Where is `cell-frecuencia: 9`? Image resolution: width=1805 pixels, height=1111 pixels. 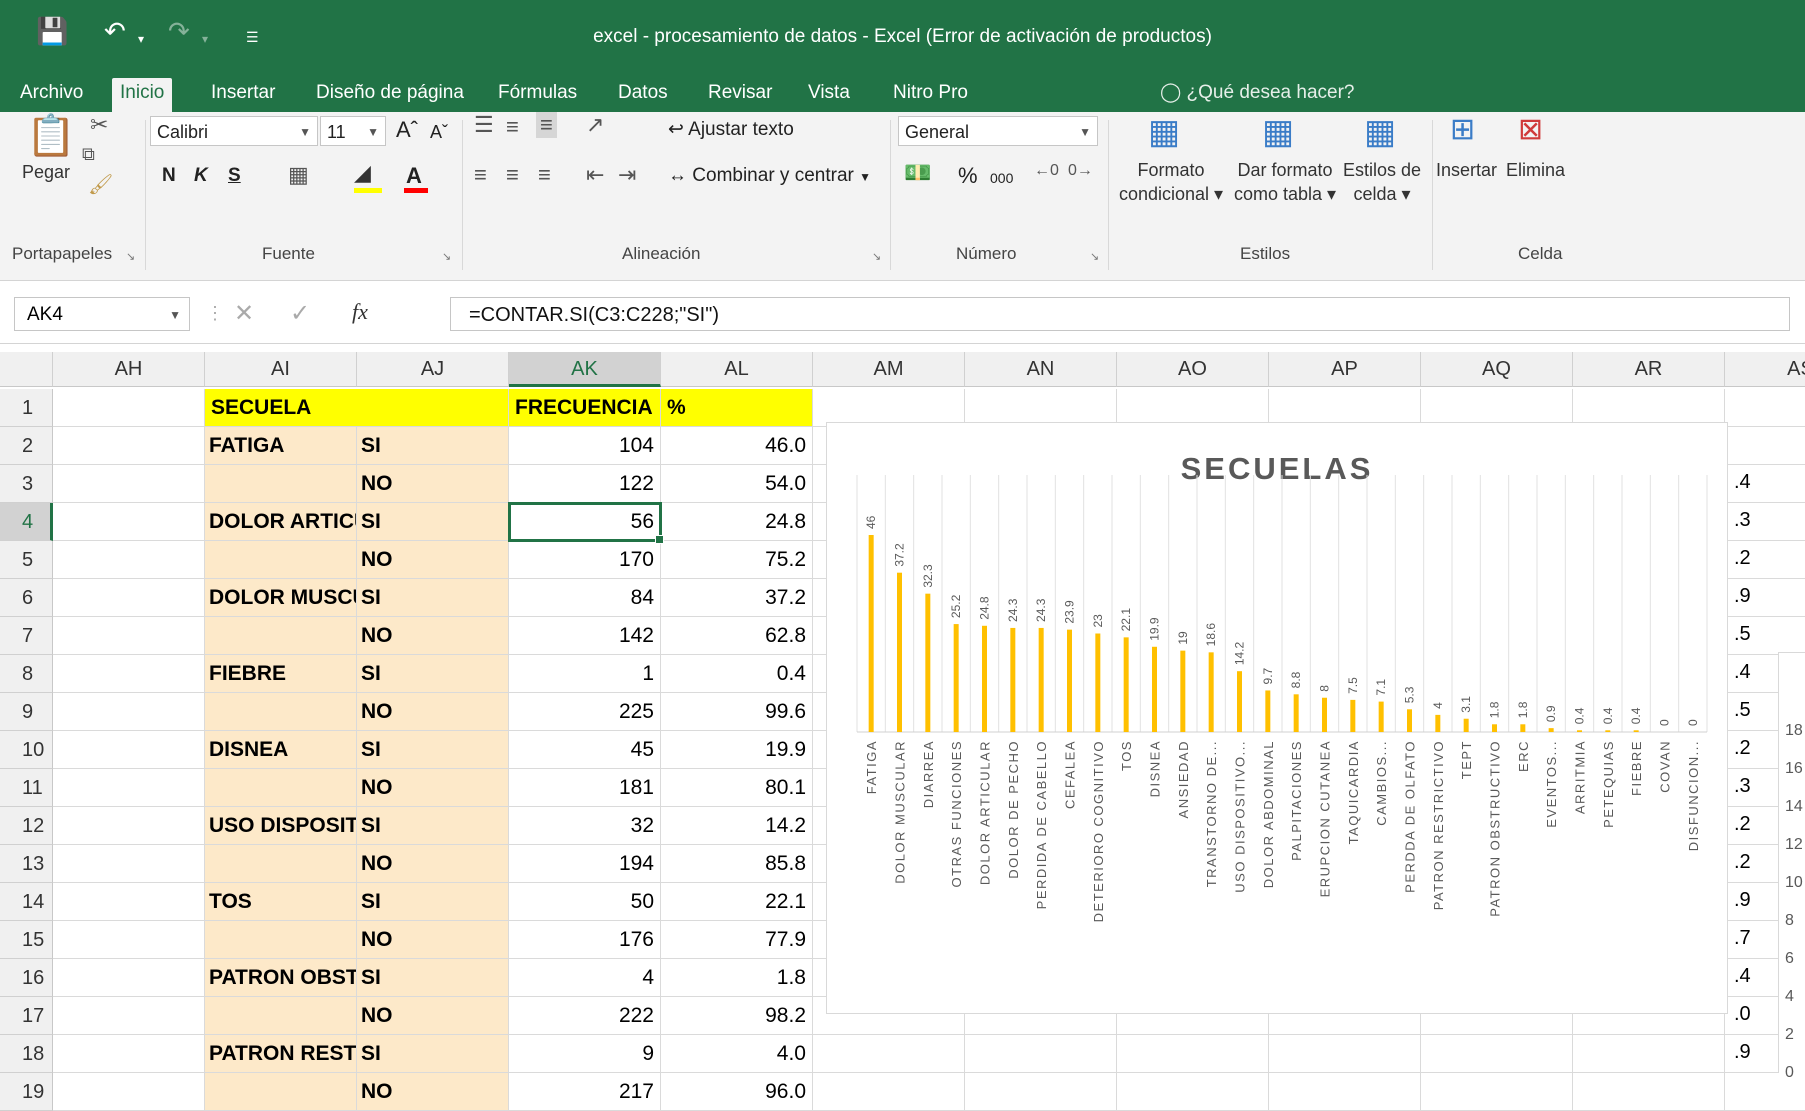
cell-frecuencia: 9 is located at coordinates (585, 1054).